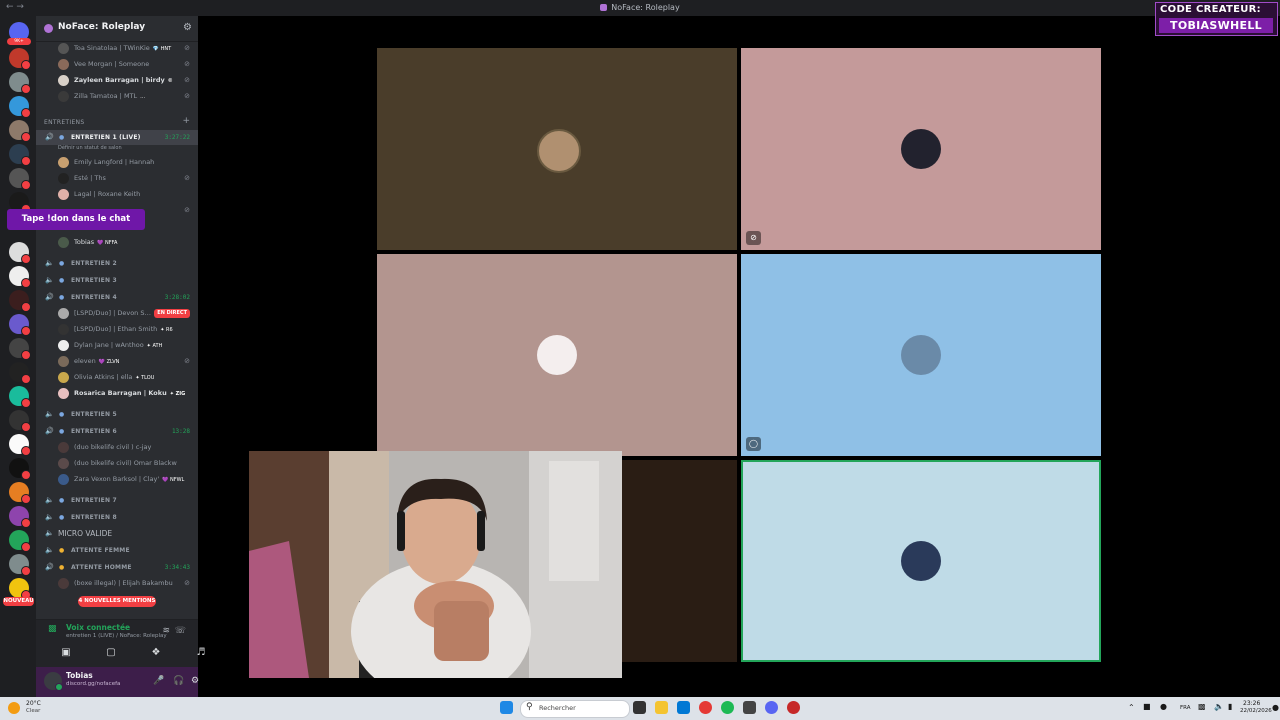  What do you see at coordinates (117, 377) in the screenshot?
I see `voice-member: Olivia Atkins | ella ✦ TLOU` at bounding box center [117, 377].